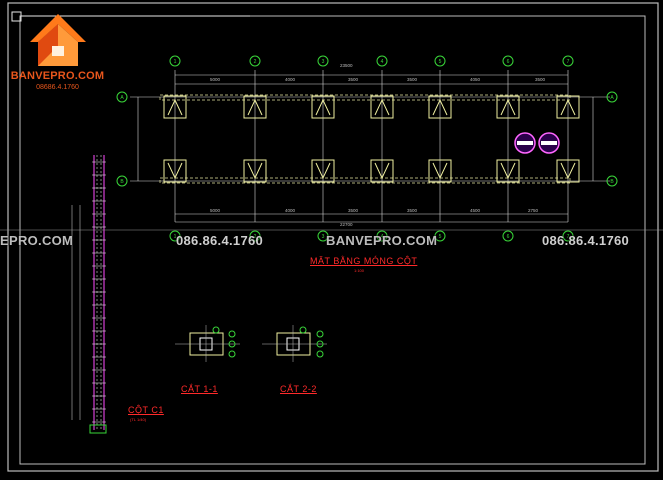  What do you see at coordinates (612, 98) in the screenshot?
I see `axis-bubble-right-a-label: A` at bounding box center [612, 98].